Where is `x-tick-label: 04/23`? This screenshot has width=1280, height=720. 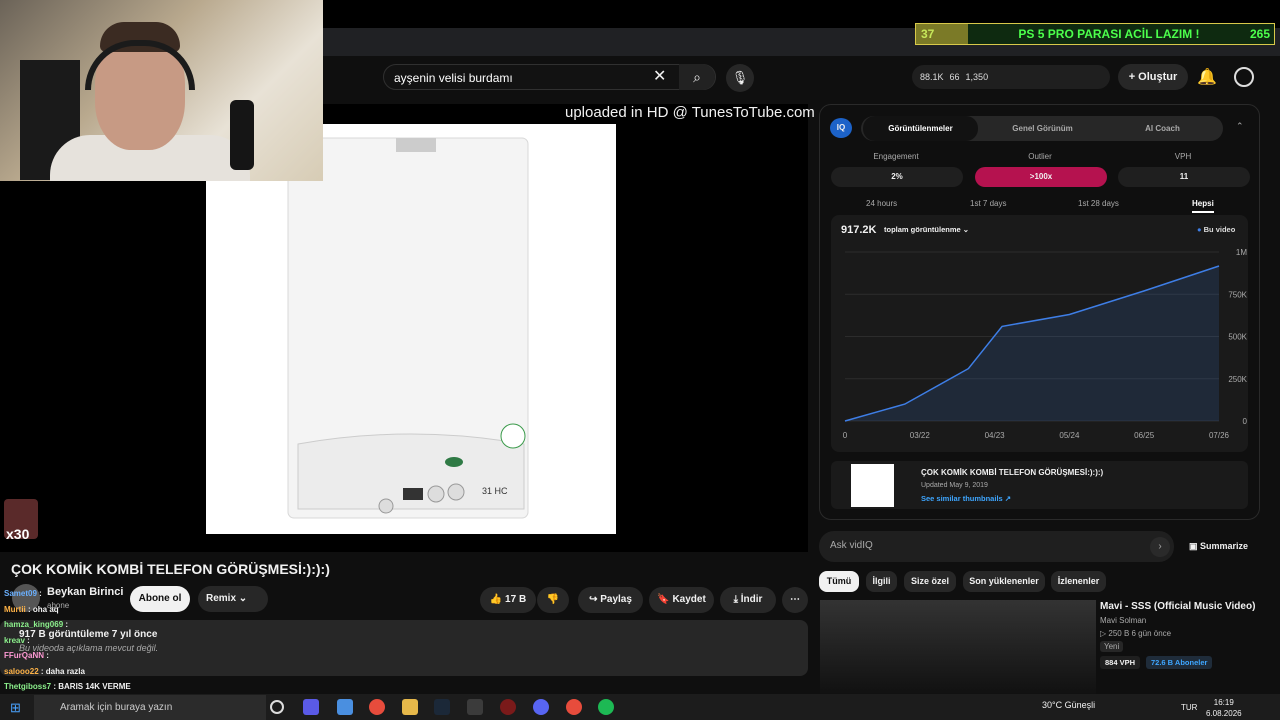
x-tick-label: 04/23 is located at coordinates (995, 435).